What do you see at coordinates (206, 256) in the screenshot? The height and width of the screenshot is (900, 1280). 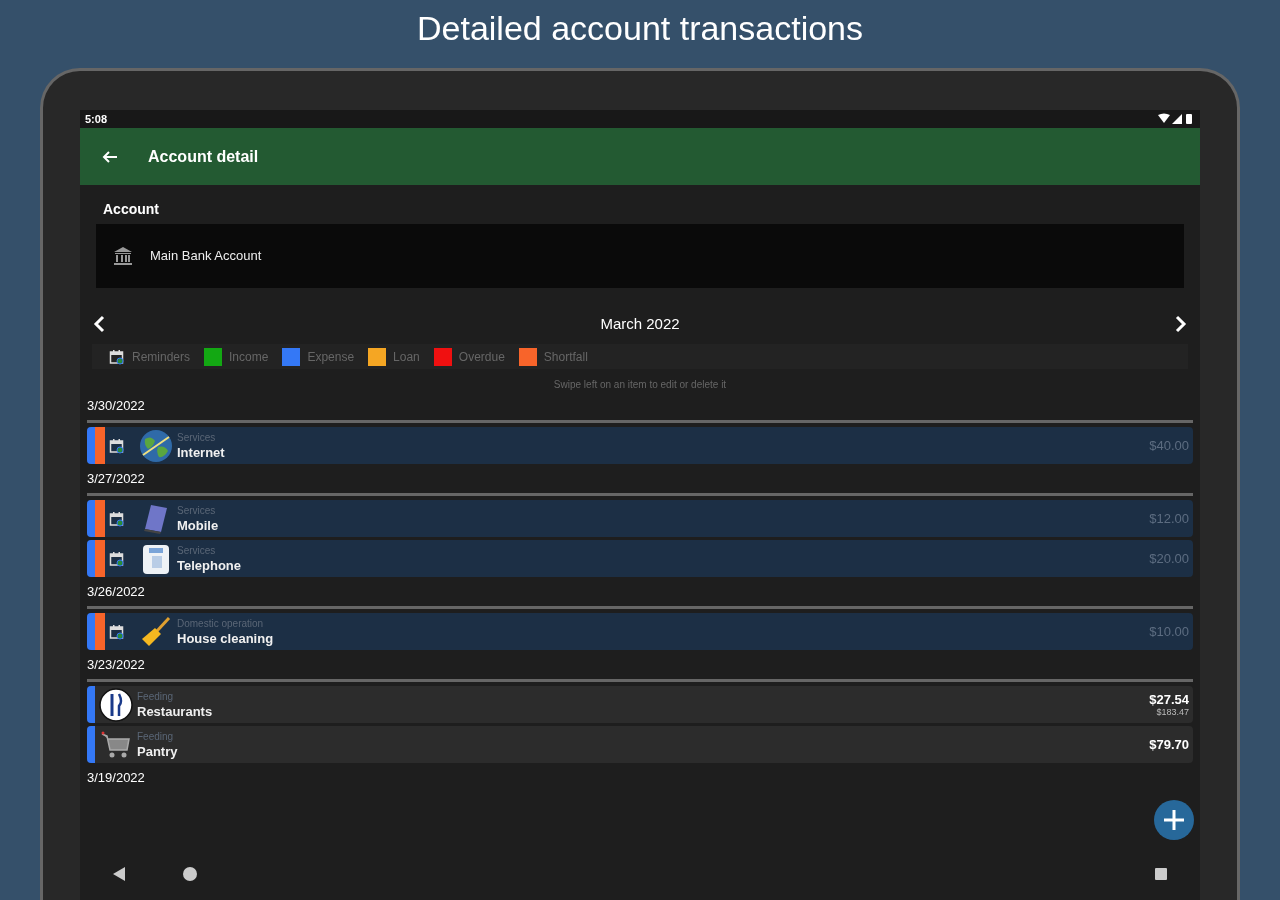 I see `account-name: Main Bank Account` at bounding box center [206, 256].